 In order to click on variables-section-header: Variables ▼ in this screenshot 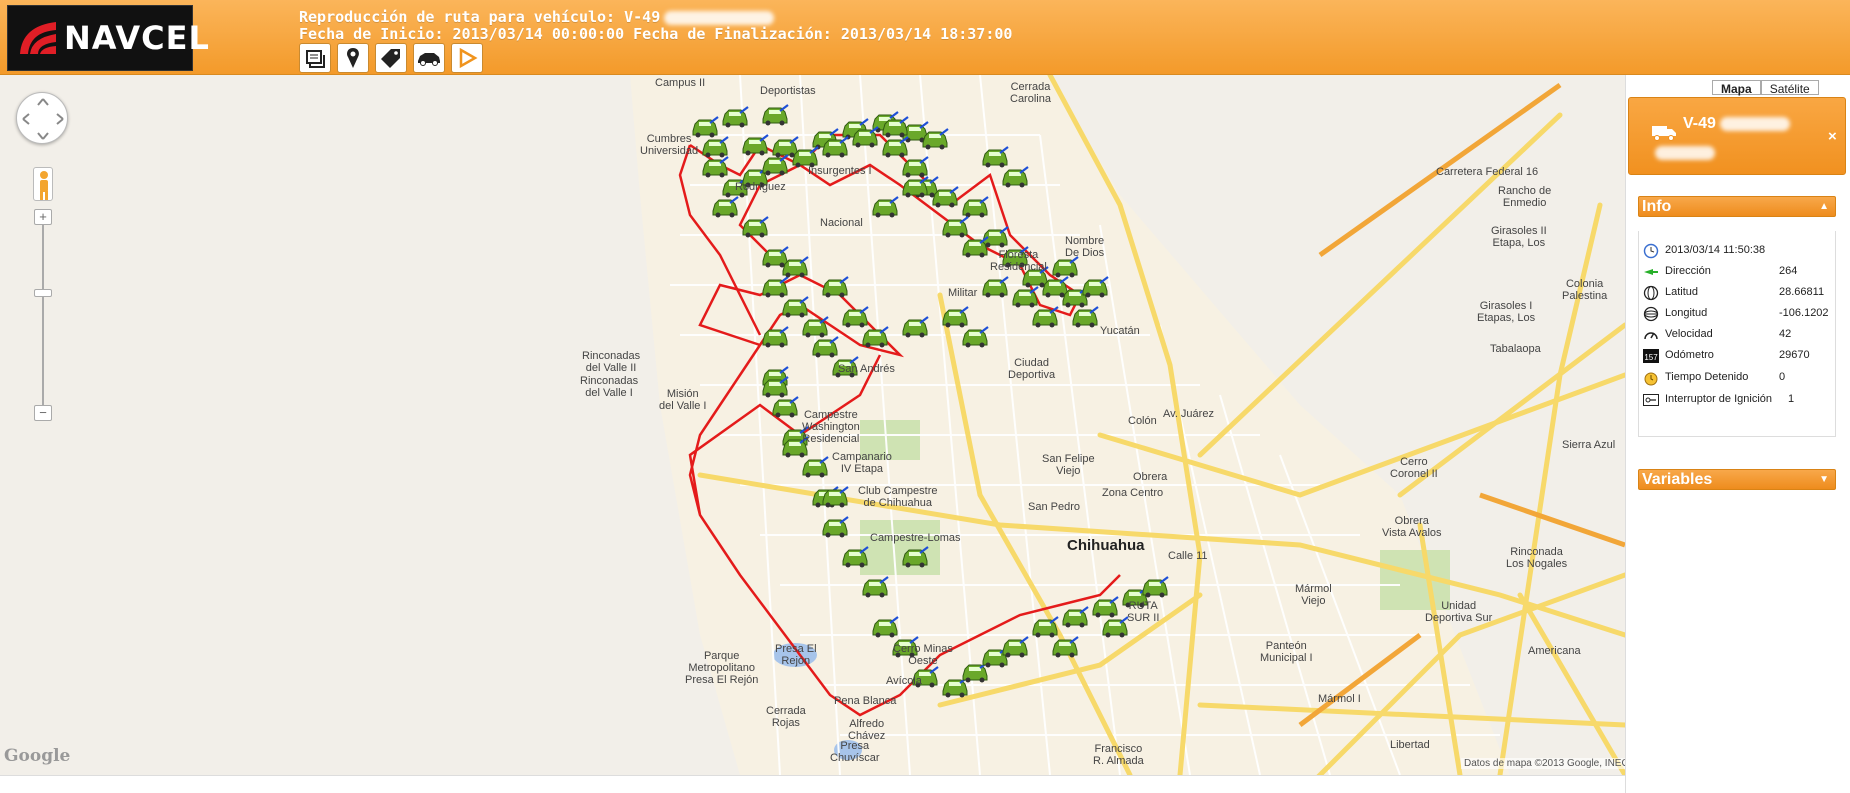, I will do `click(1737, 479)`.